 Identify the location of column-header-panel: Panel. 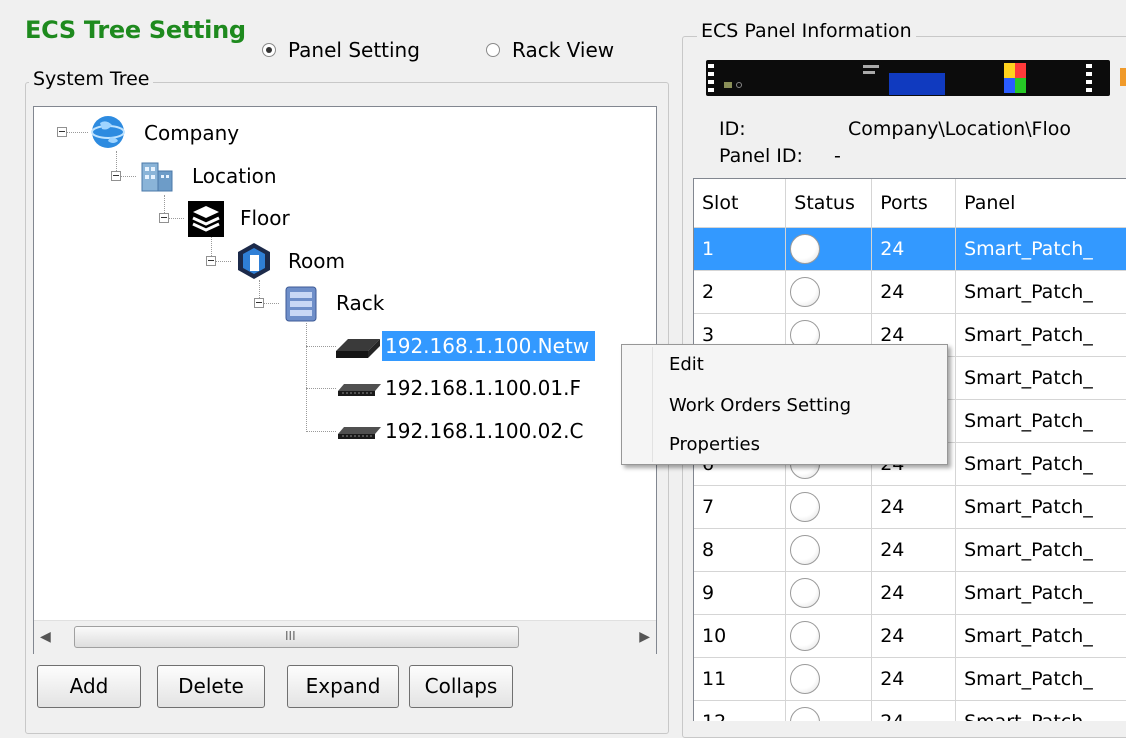
(1040, 203).